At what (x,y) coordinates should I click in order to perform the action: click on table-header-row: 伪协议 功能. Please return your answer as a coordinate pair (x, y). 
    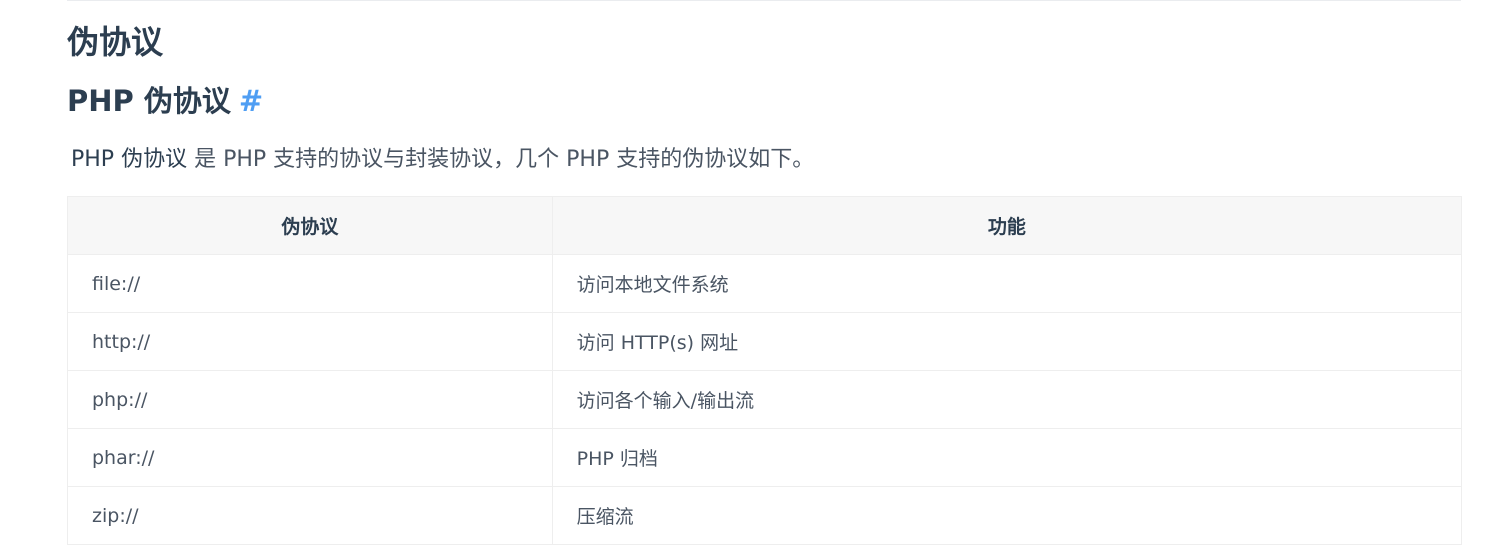
    Looking at the image, I should click on (765, 225).